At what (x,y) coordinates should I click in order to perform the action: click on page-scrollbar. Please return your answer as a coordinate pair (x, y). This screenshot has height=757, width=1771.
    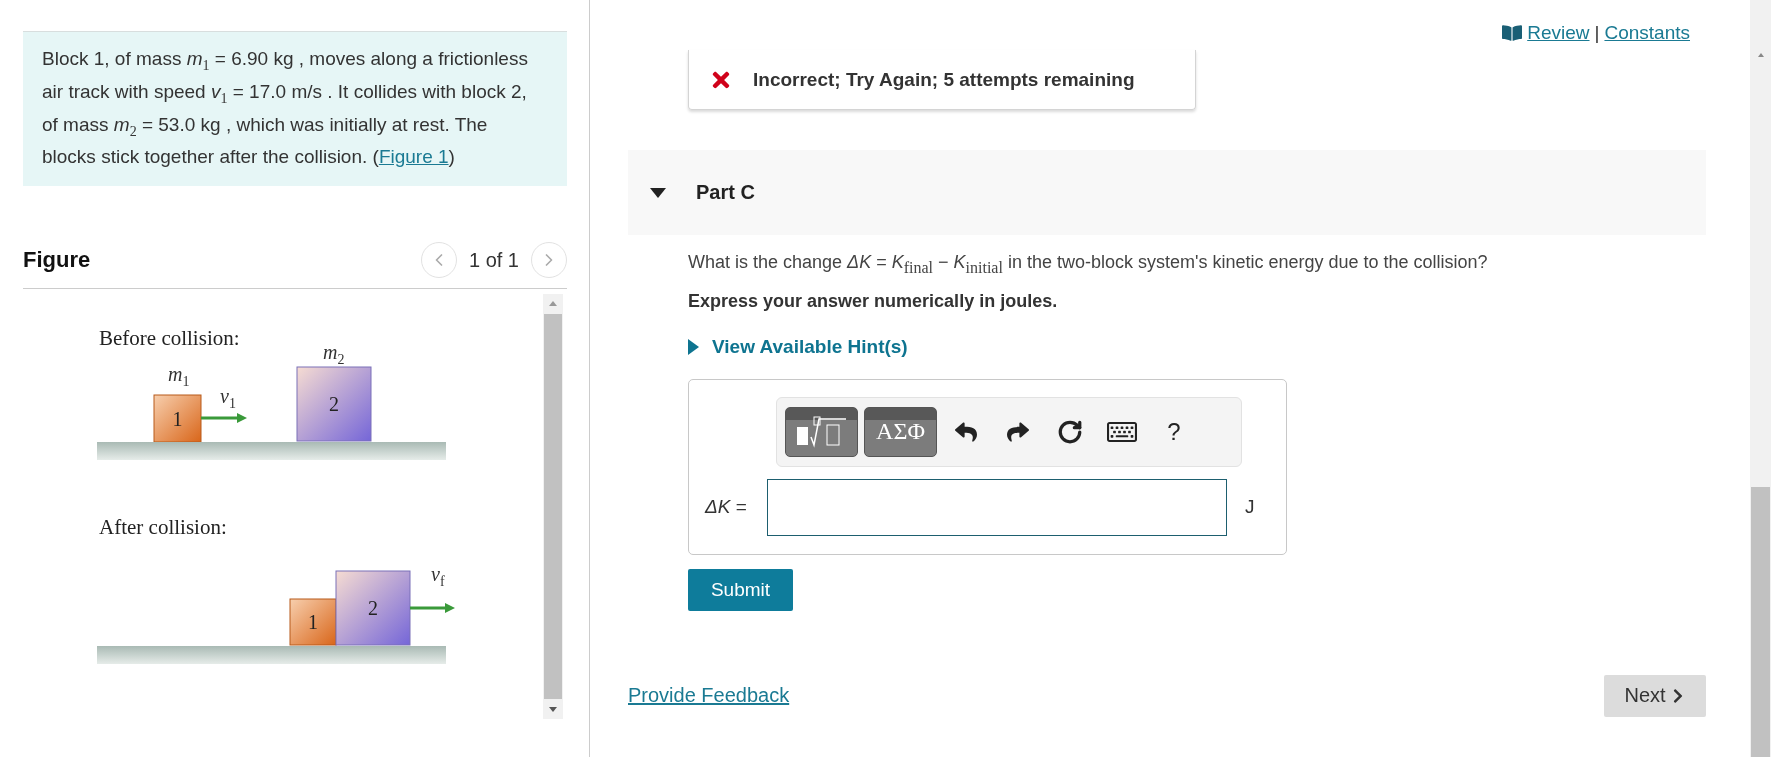
    Looking at the image, I should click on (1760, 378).